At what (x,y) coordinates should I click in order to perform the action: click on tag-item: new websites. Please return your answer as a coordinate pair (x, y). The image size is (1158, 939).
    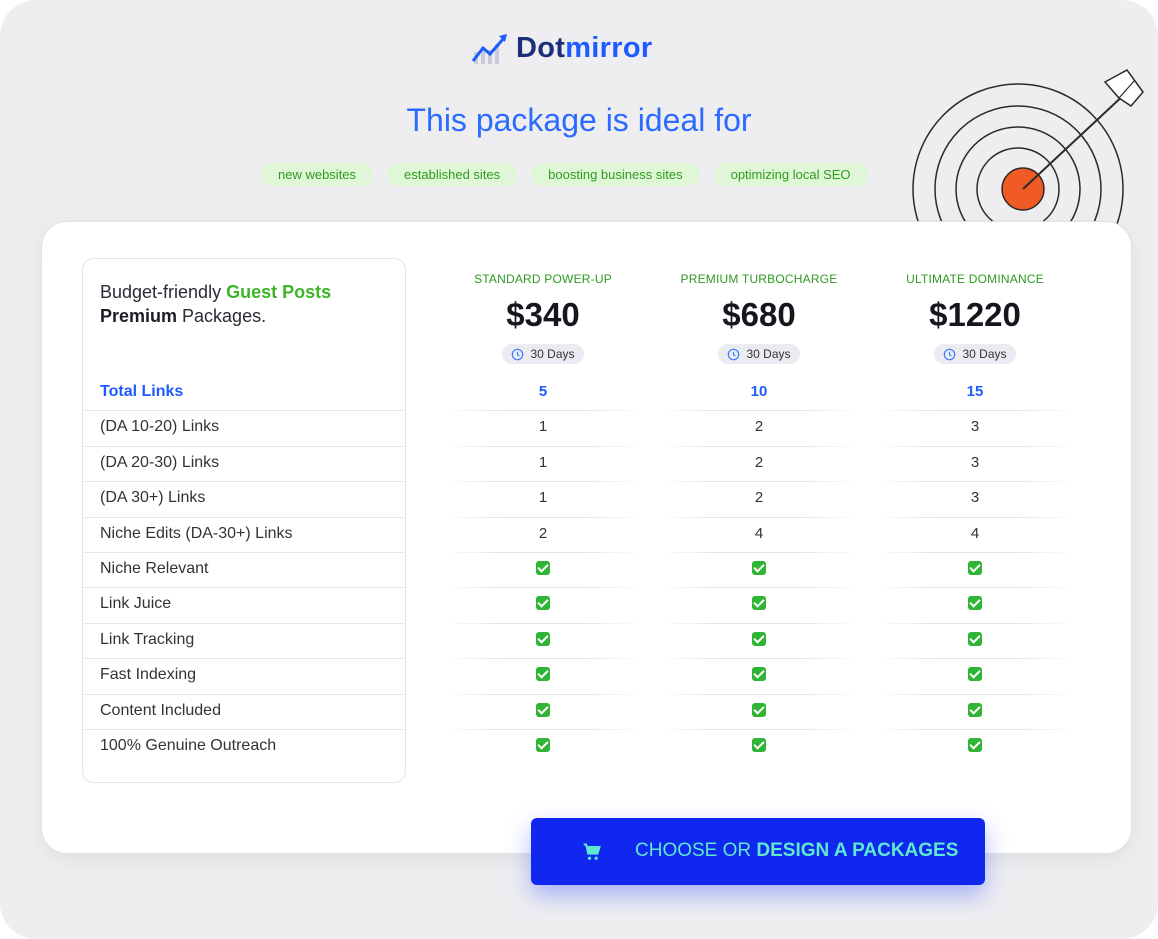
    Looking at the image, I should click on (317, 174).